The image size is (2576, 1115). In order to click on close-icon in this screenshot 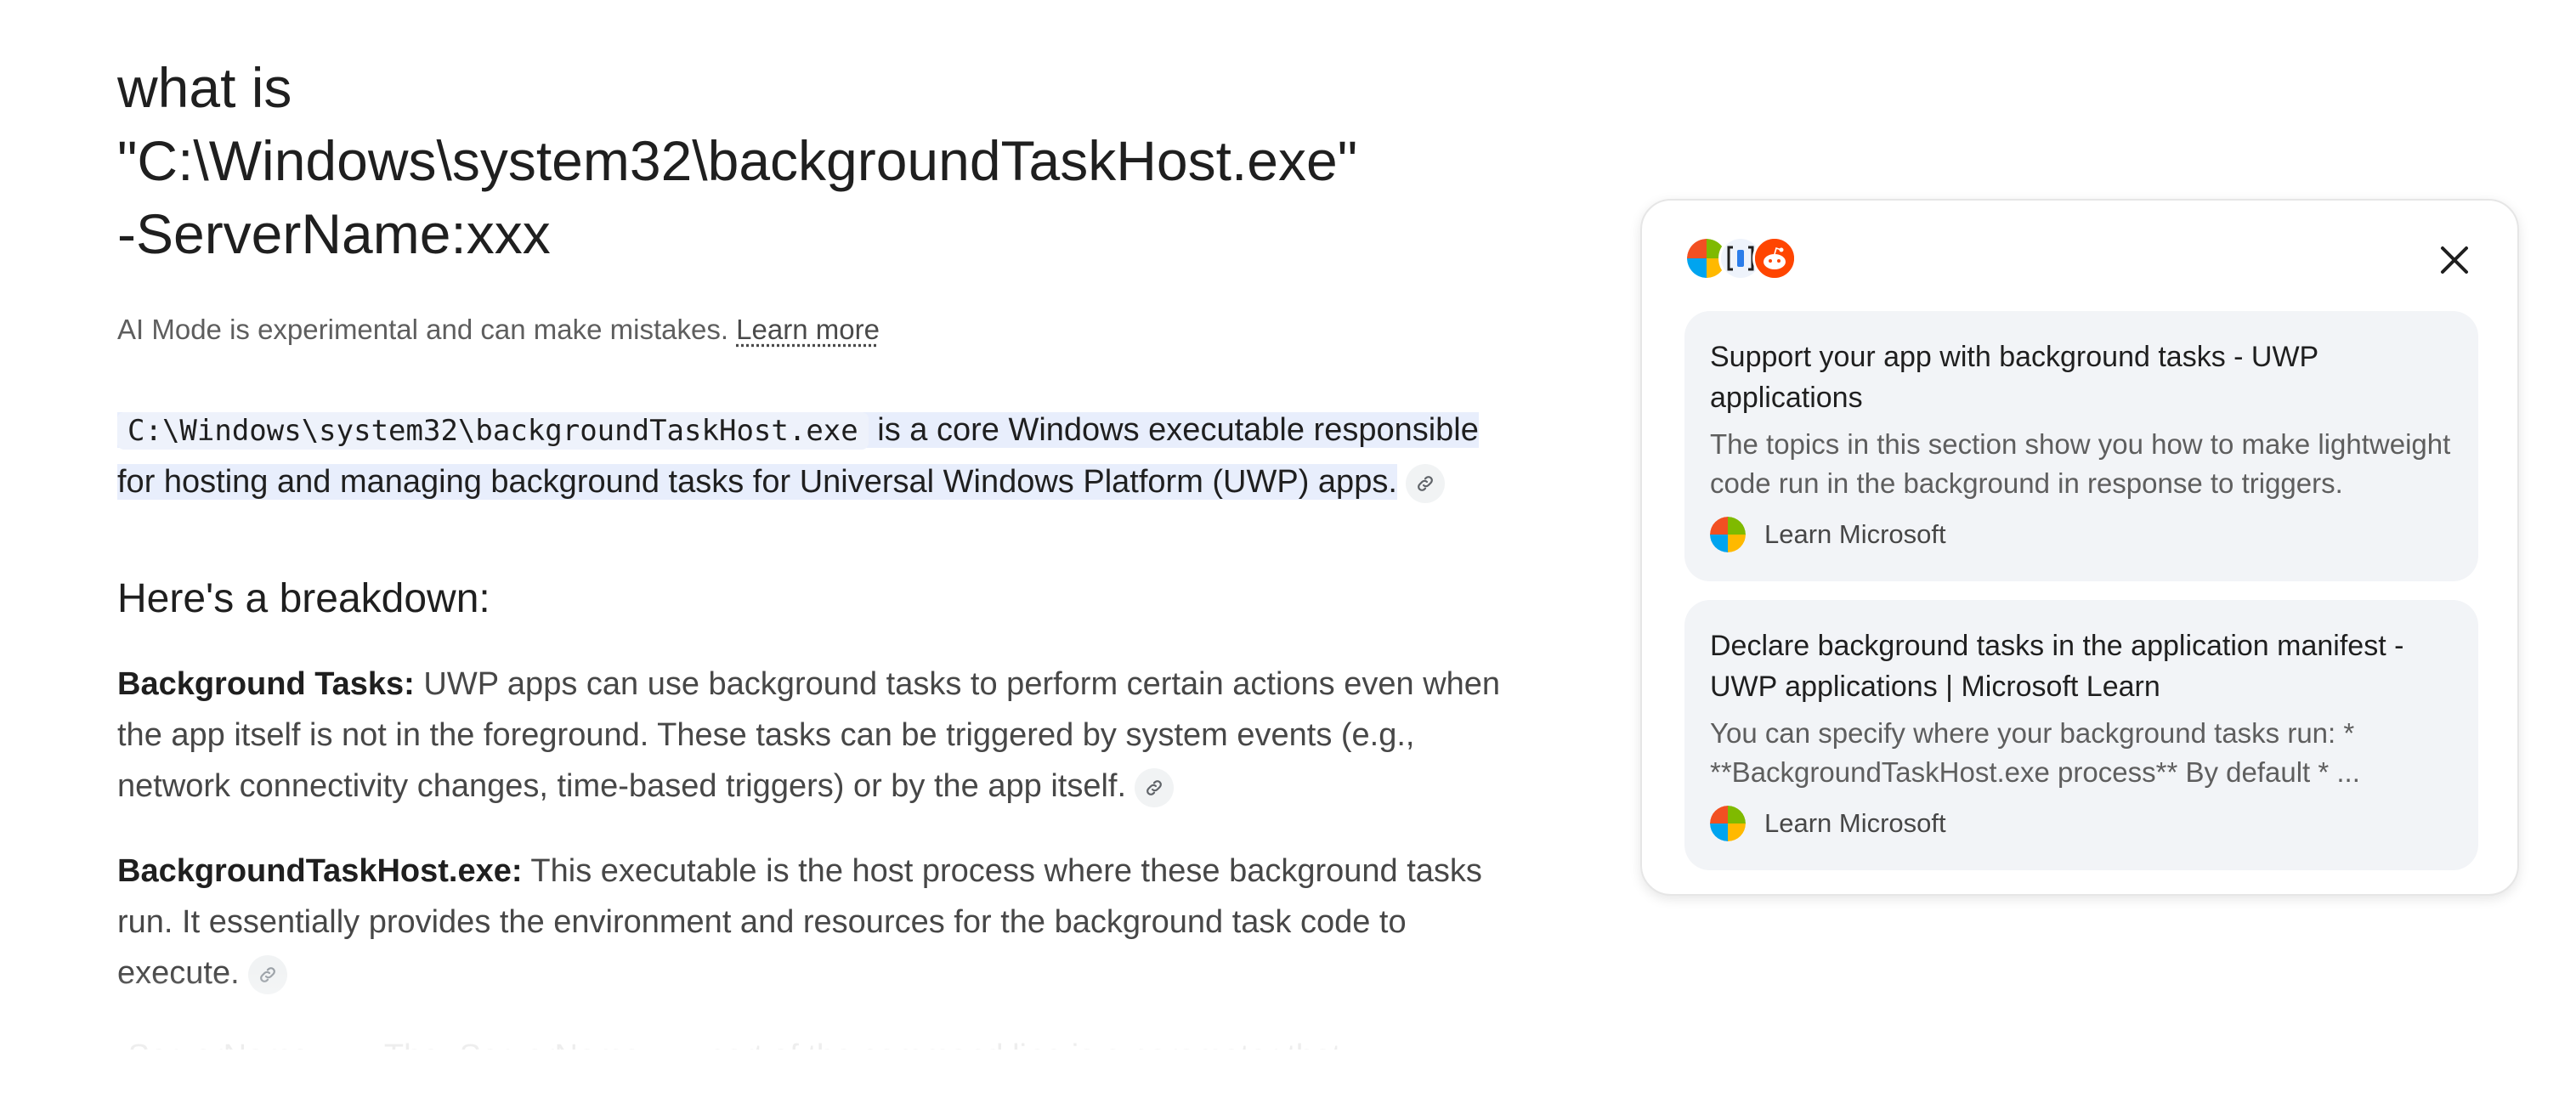, I will do `click(2454, 260)`.